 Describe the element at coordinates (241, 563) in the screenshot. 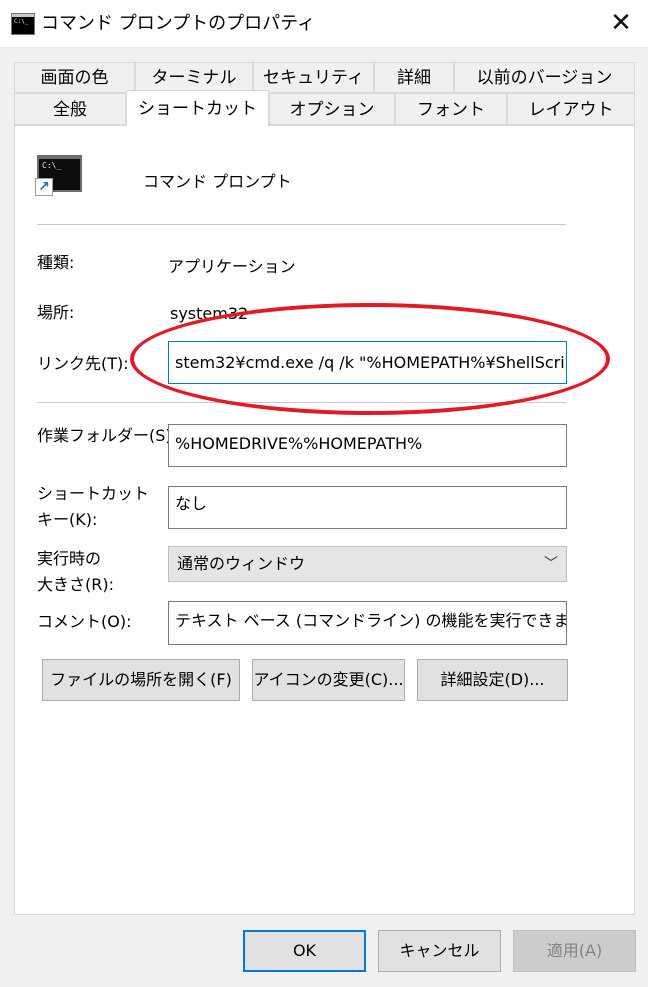

I see `run-size-value: 通常のウィンドウ` at that location.